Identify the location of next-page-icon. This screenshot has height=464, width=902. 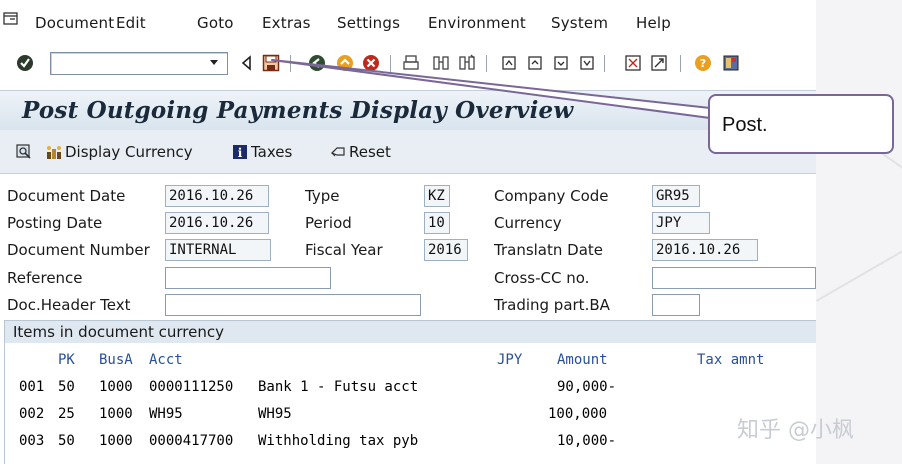
(561, 63).